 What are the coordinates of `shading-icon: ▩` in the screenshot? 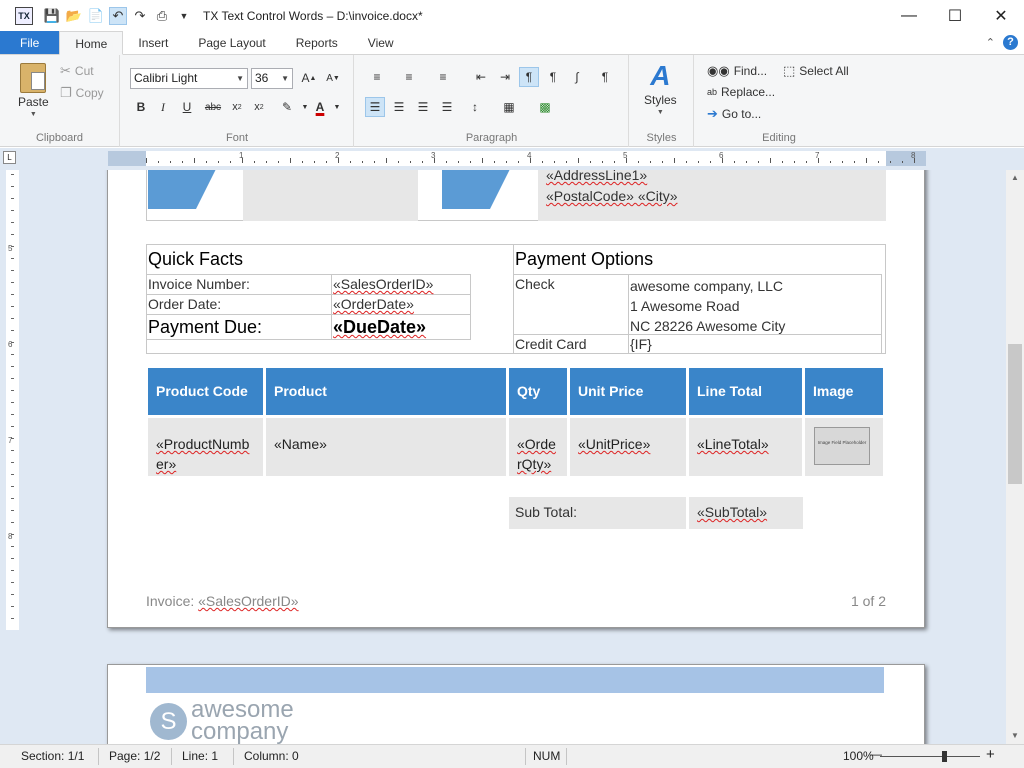 It's located at (545, 107).